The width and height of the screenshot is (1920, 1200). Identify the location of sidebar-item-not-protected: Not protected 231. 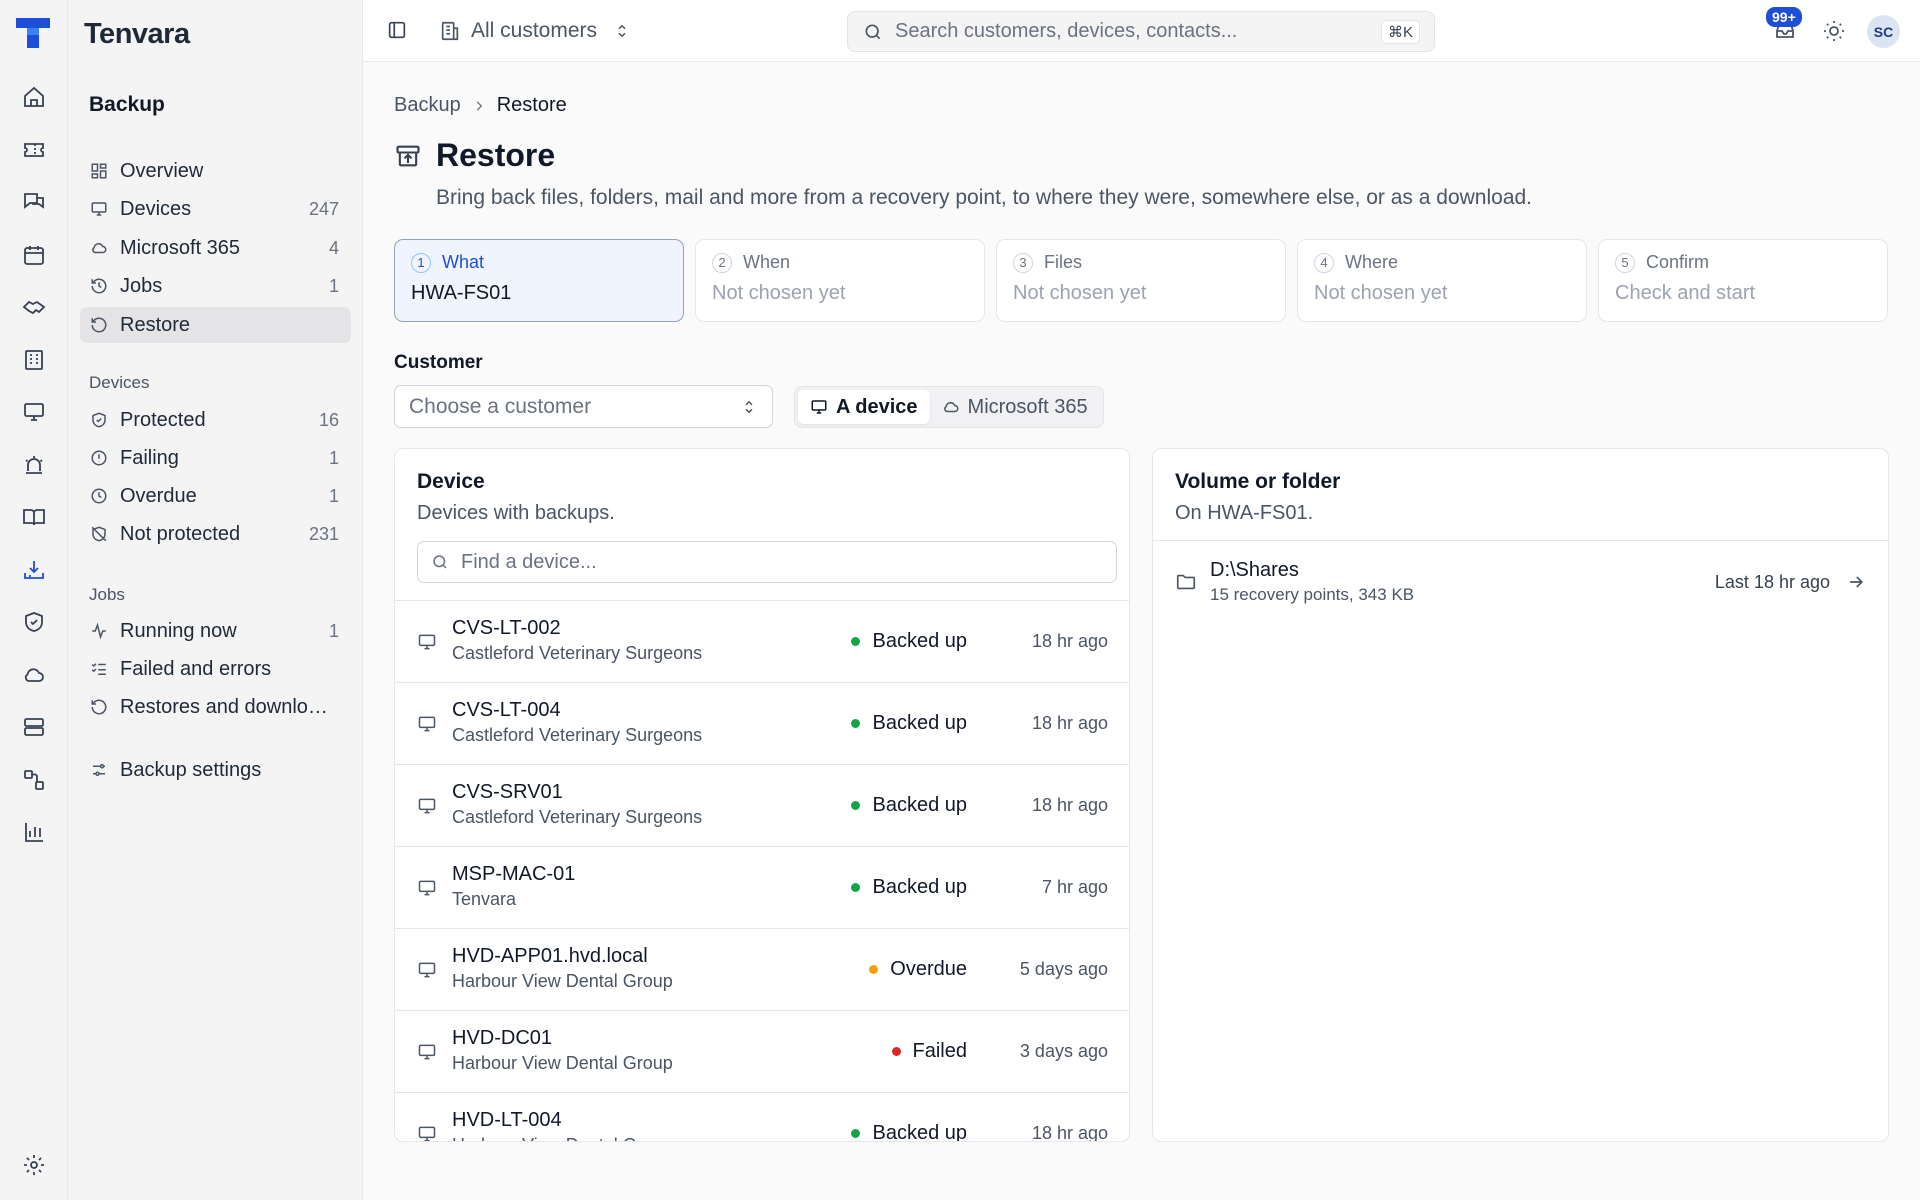
(215, 534).